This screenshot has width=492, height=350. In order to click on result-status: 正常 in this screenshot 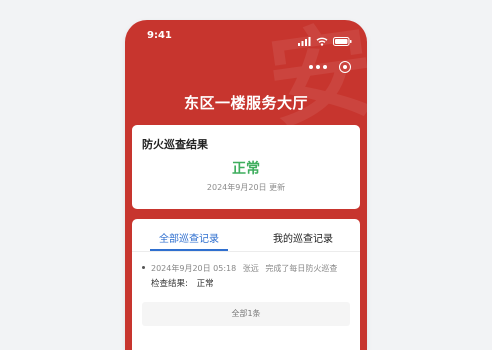, I will do `click(246, 169)`.